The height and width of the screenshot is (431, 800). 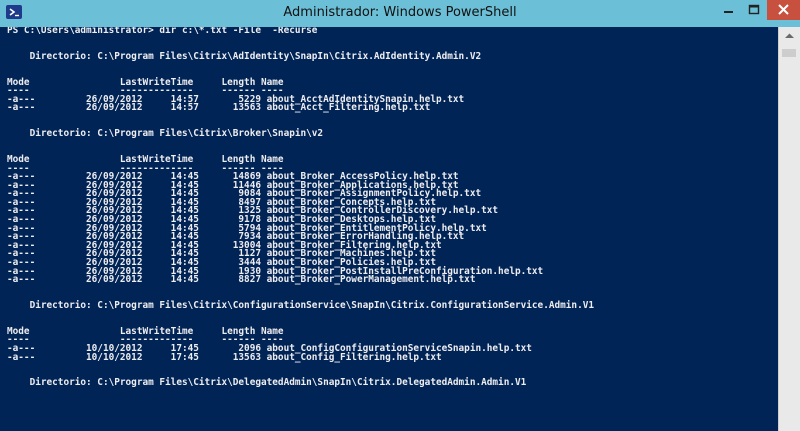 I want to click on minimize-button, so click(x=728, y=10).